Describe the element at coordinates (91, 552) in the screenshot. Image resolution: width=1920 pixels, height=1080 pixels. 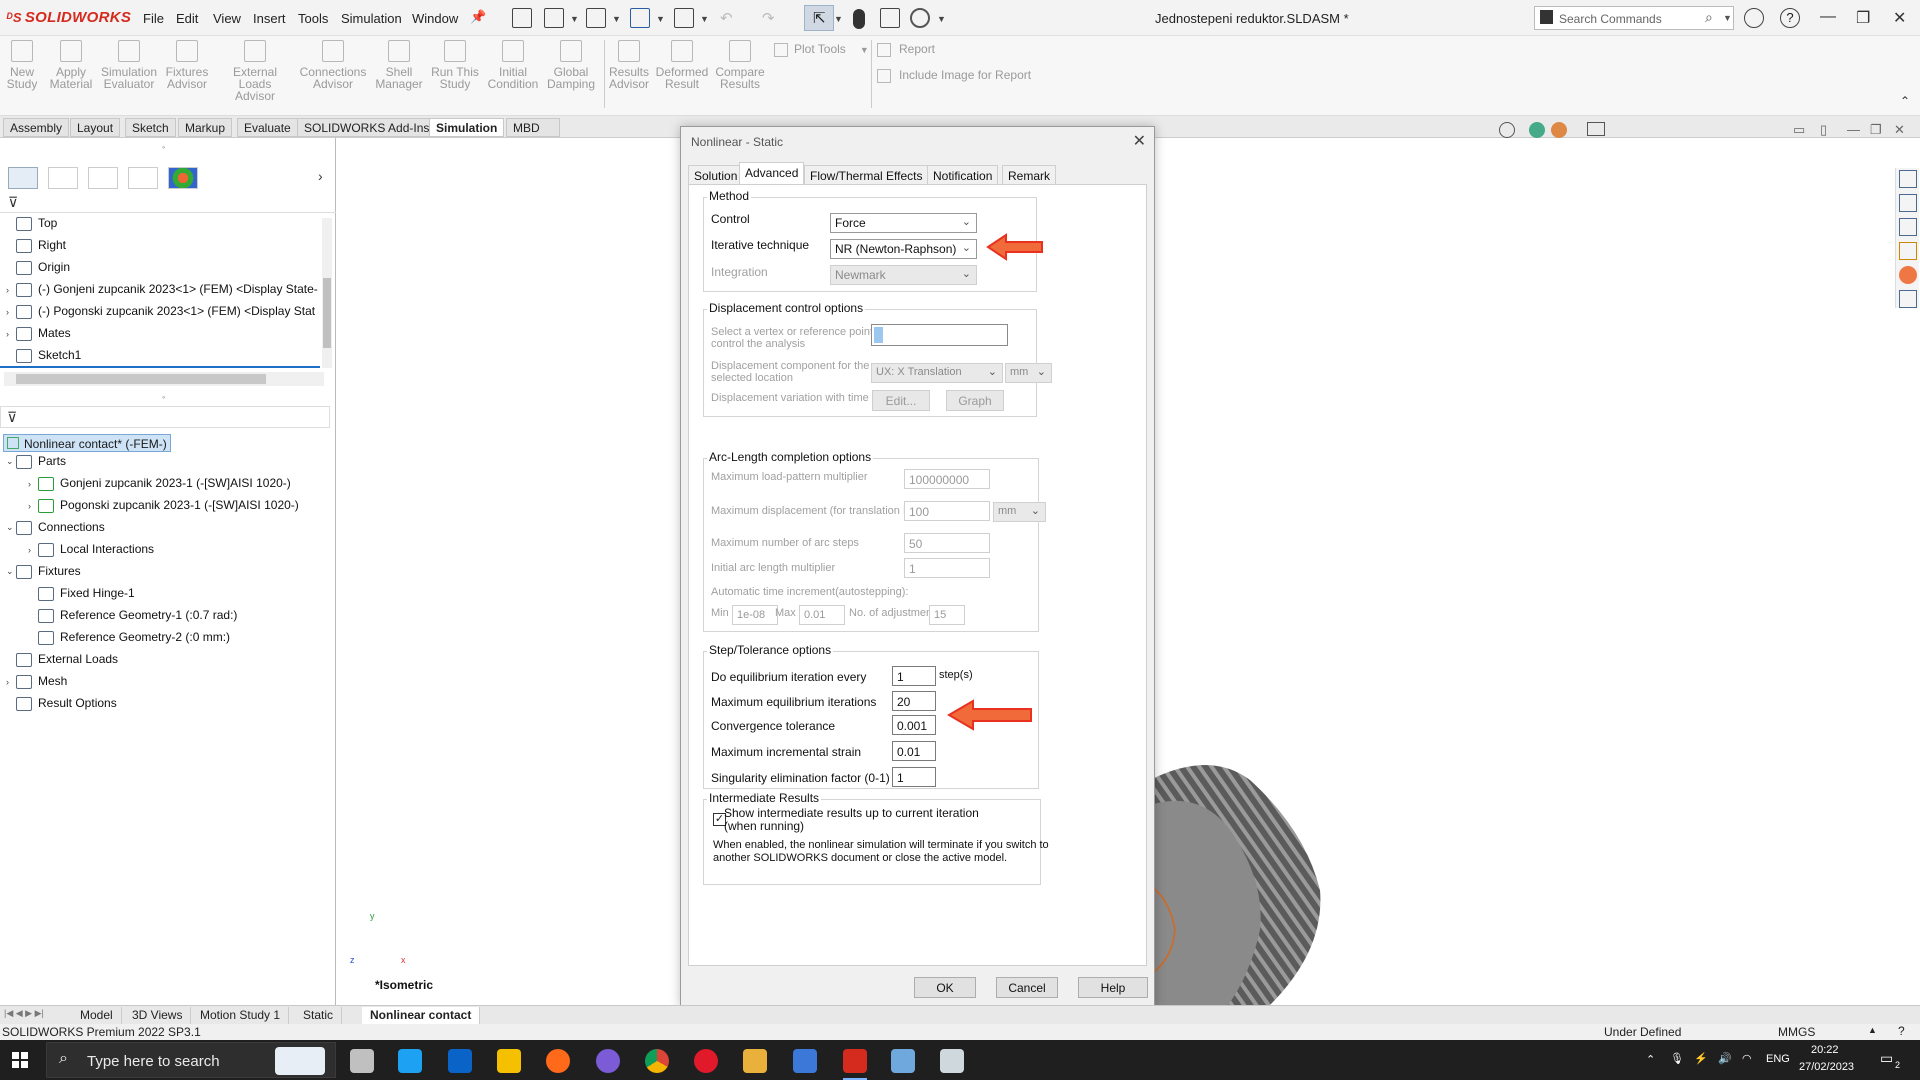
I see `study-tree-item: › Local Interactions` at that location.